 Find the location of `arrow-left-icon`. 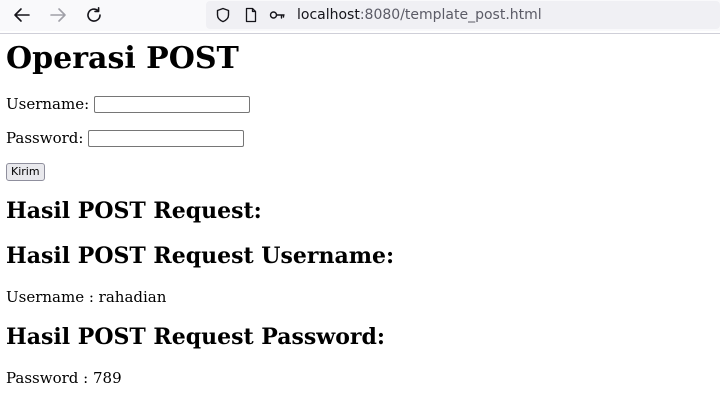

arrow-left-icon is located at coordinates (22, 15).